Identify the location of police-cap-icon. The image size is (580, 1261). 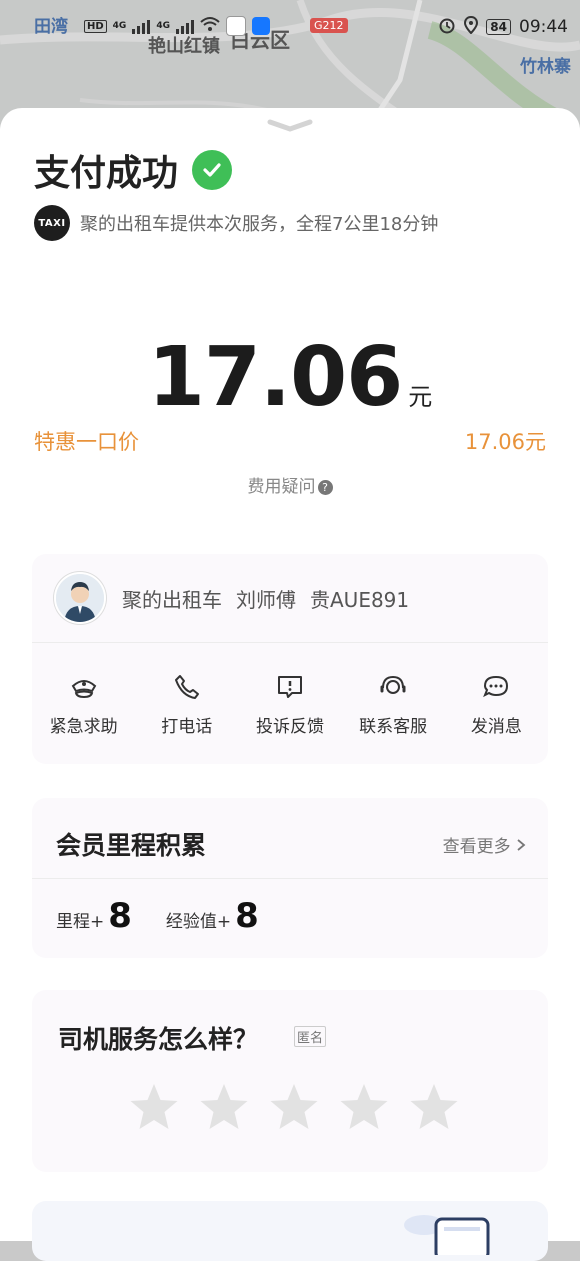
(84, 689).